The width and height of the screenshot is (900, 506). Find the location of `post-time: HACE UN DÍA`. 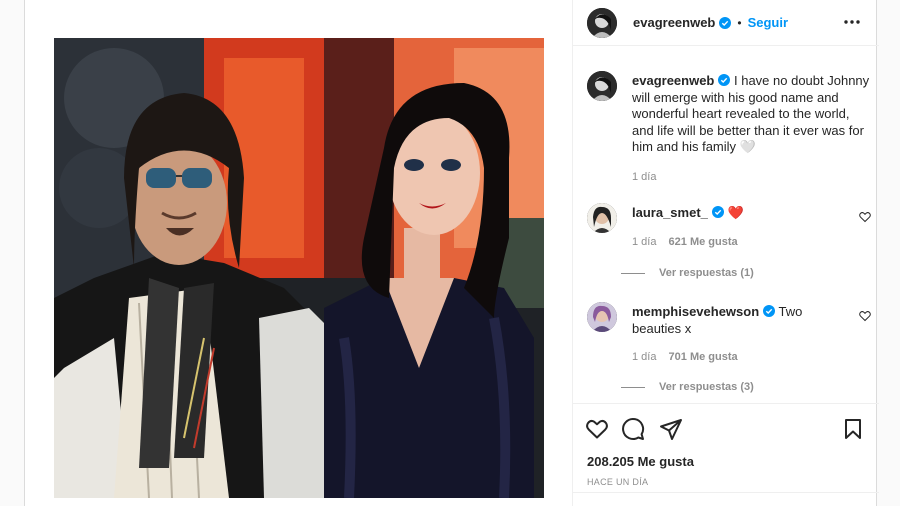

post-time: HACE UN DÍA is located at coordinates (618, 482).